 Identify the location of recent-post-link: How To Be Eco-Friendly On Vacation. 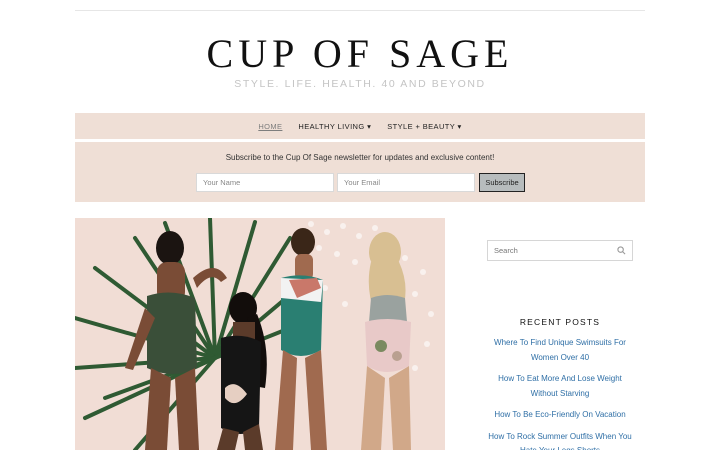
(560, 415).